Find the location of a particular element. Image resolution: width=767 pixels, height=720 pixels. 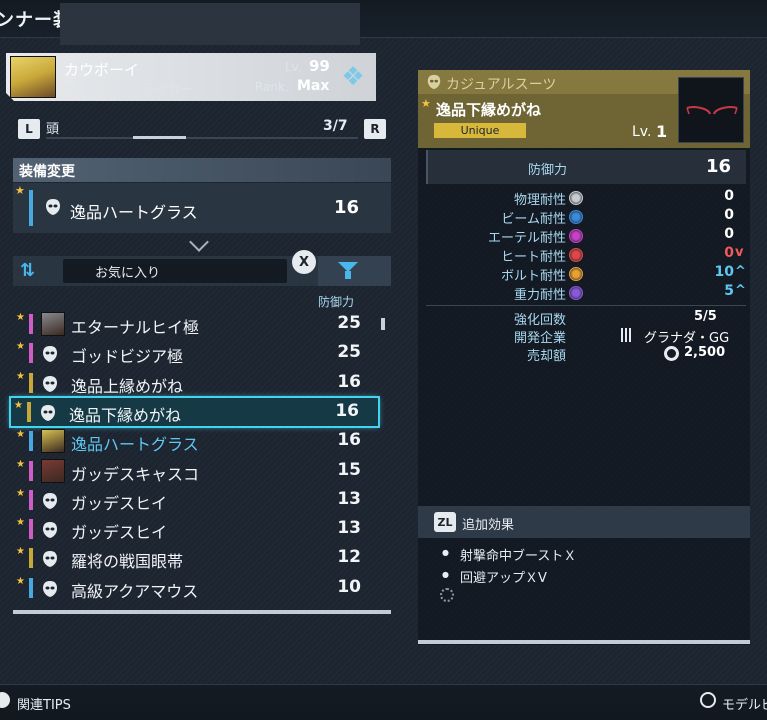

detail-level-value: 1 is located at coordinates (662, 131).